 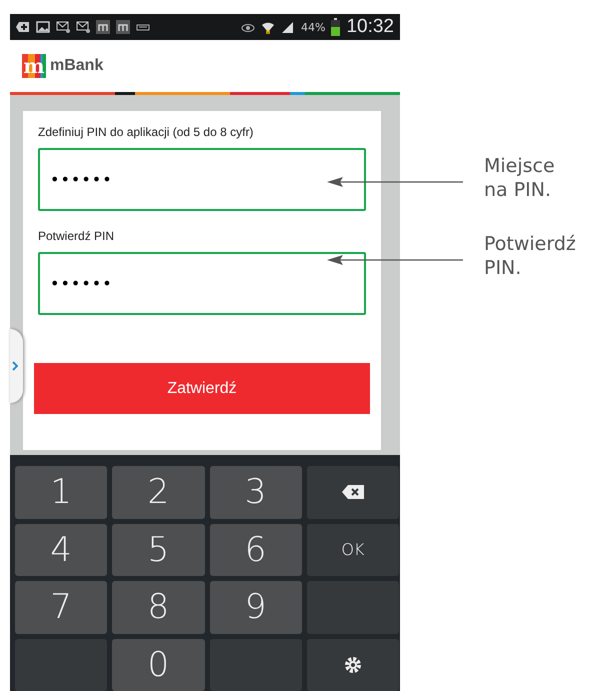 I want to click on field-label: Zdefiniuj PIN do aplikacji (od 5 do 8 cyfr), so click(x=146, y=133).